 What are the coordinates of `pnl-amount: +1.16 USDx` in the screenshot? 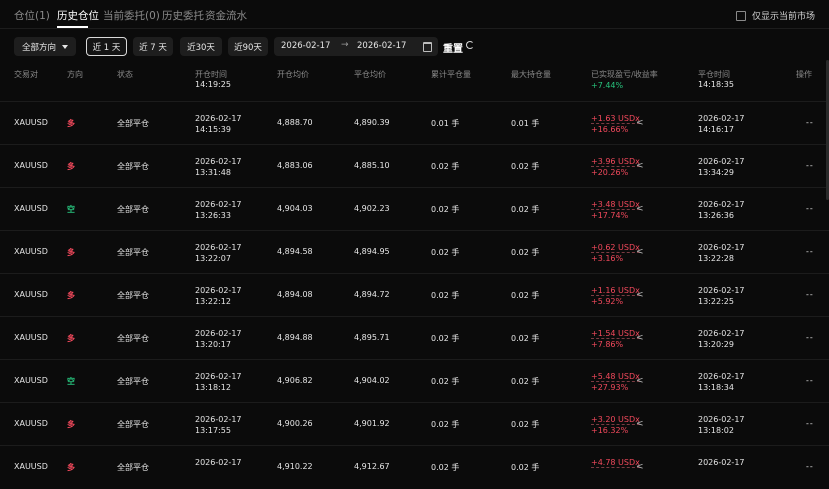 It's located at (615, 291).